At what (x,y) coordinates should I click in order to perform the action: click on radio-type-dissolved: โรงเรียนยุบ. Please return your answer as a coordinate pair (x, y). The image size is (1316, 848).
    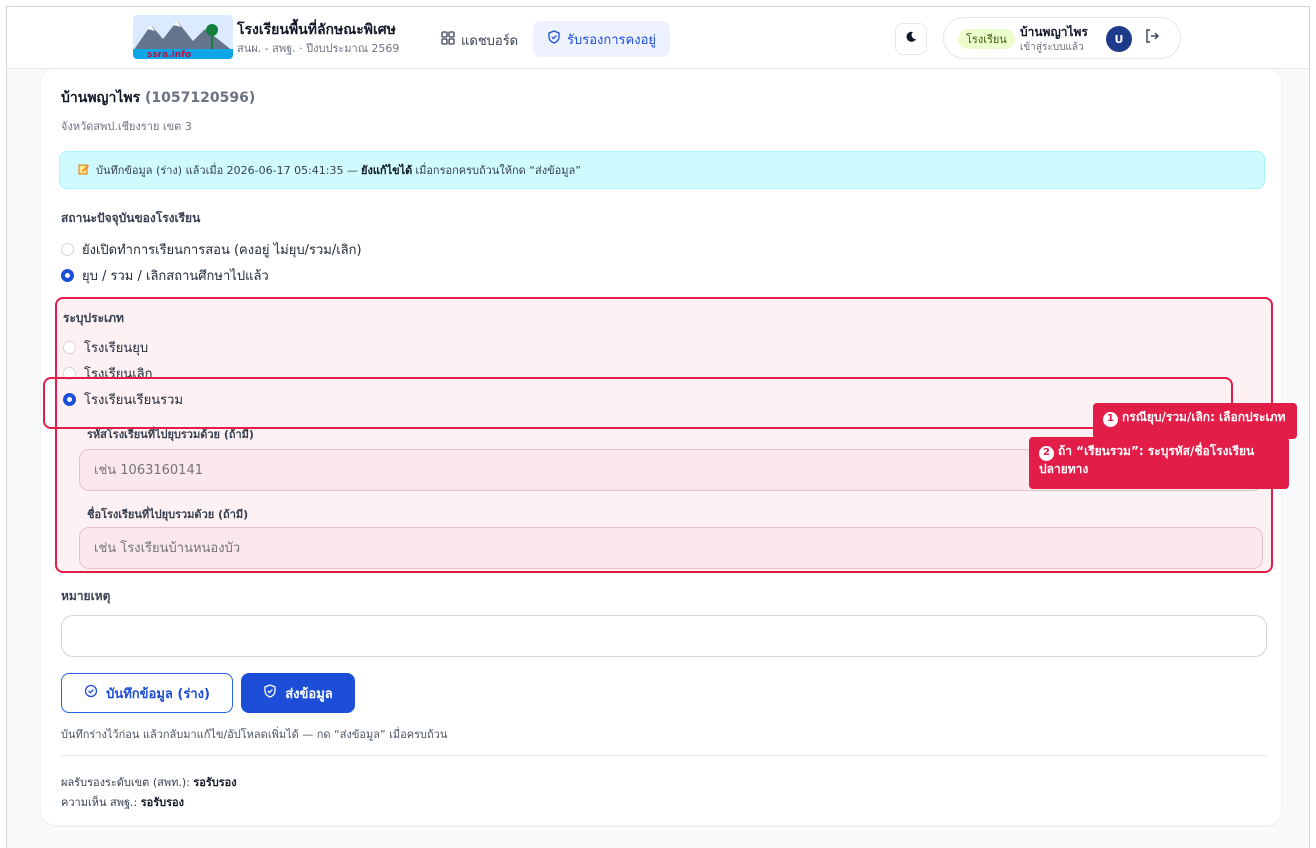
    Looking at the image, I should click on (105, 347).